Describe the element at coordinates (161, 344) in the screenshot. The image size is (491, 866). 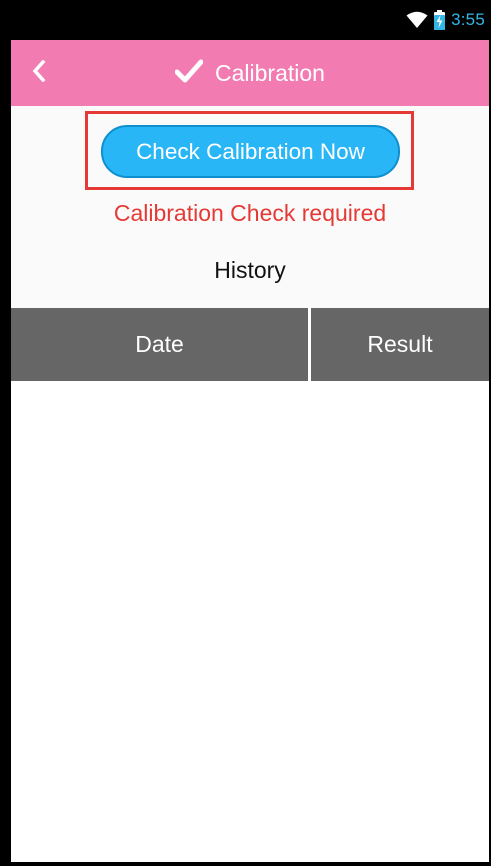
I see `column-header-date: Date` at that location.